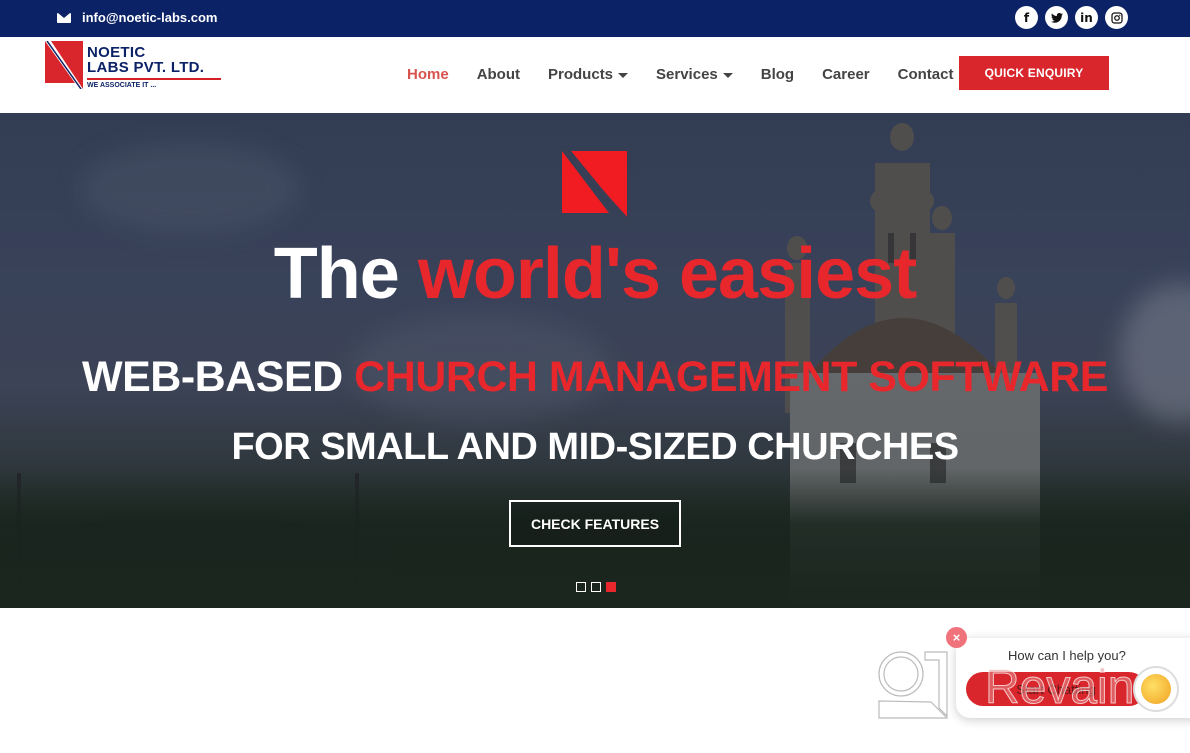 The width and height of the screenshot is (1190, 753). What do you see at coordinates (1086, 17) in the screenshot?
I see `linkedin-icon: in` at bounding box center [1086, 17].